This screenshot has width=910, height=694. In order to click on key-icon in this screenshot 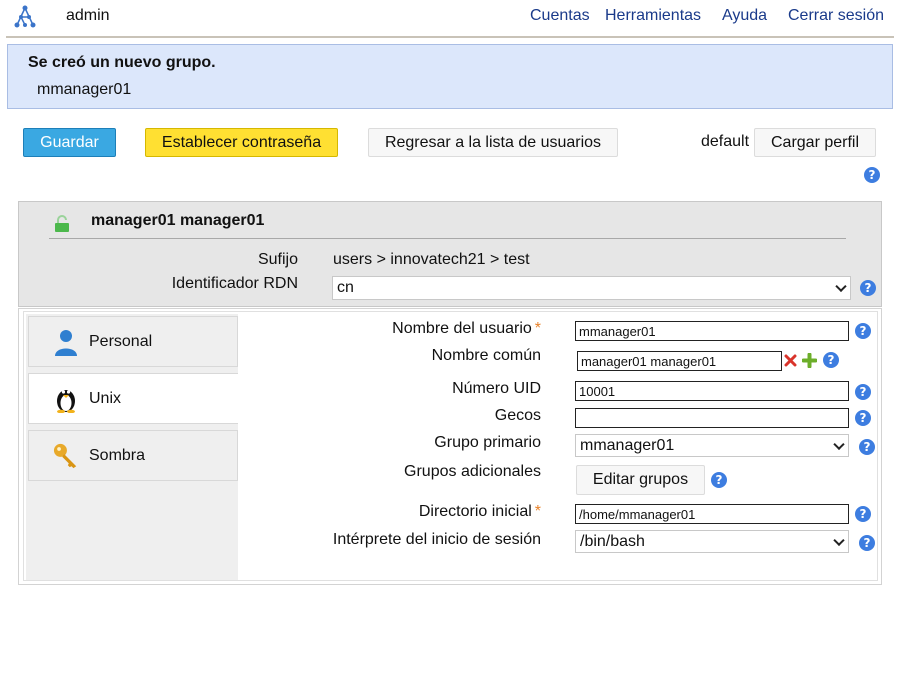, I will do `click(66, 456)`.